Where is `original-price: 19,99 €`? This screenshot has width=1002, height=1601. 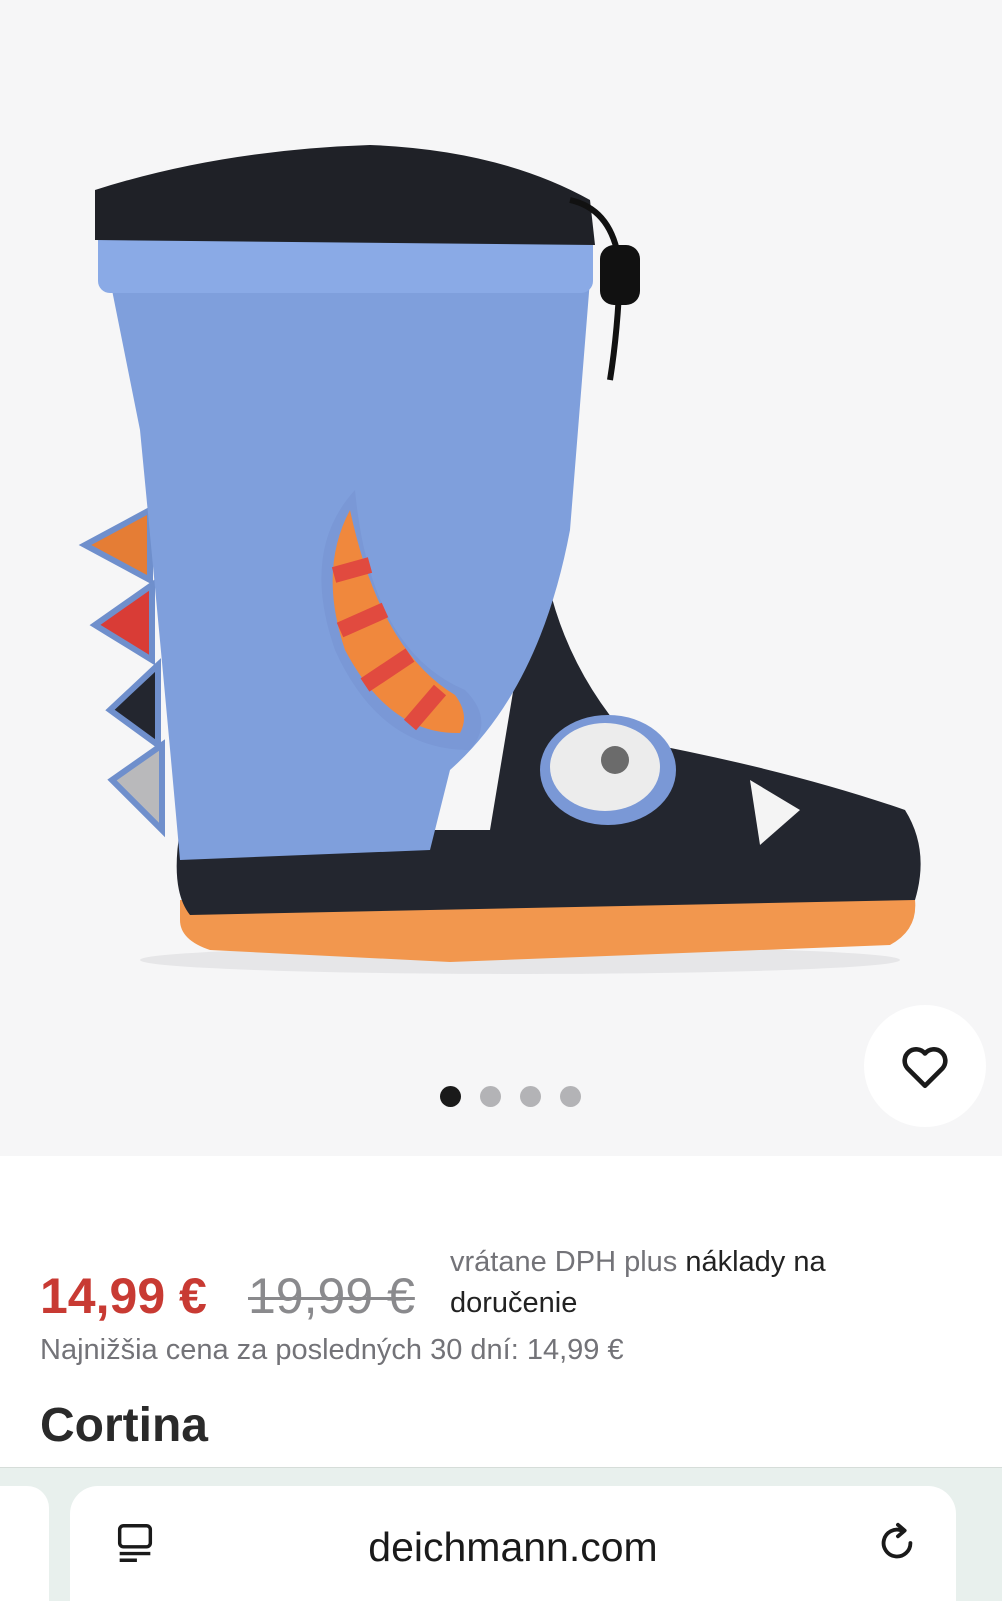 original-price: 19,99 € is located at coordinates (331, 1296).